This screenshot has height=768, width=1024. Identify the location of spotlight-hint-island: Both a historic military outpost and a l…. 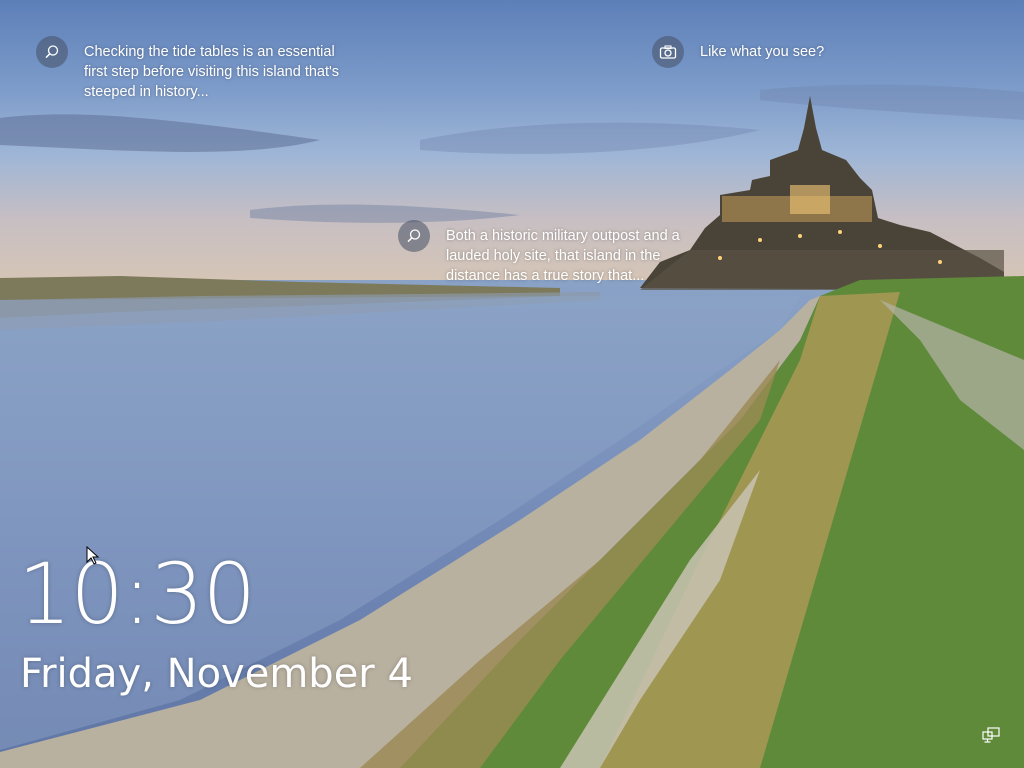
(548, 253).